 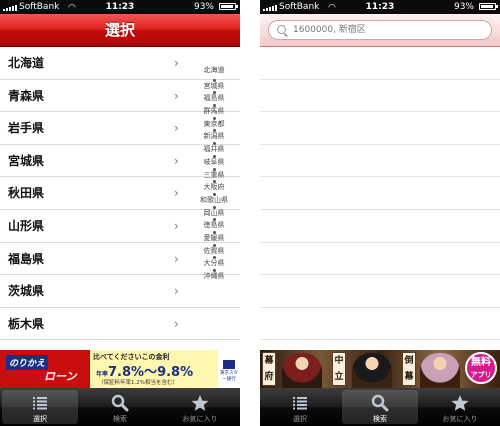 I want to click on bank-logo-icon, so click(x=229, y=364).